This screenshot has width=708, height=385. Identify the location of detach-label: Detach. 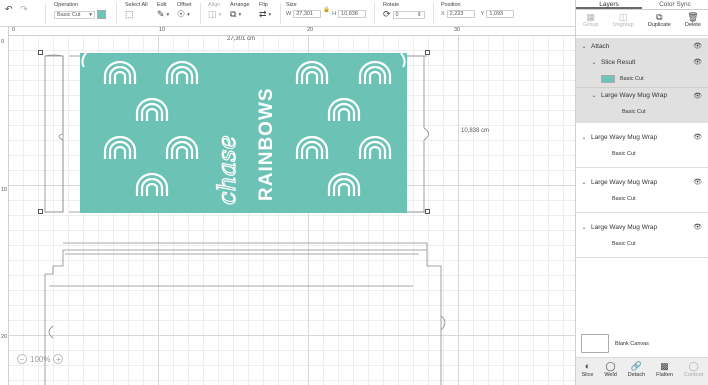
(636, 375).